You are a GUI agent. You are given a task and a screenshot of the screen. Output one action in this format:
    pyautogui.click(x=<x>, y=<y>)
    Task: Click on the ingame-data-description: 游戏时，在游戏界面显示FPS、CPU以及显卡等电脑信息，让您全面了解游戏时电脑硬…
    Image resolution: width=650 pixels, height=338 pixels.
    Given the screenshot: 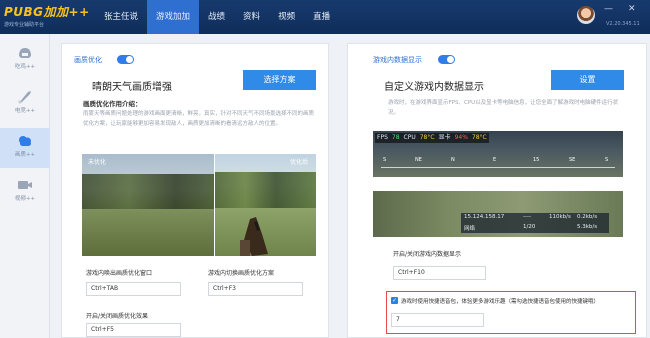 What is the action you would take?
    pyautogui.click(x=503, y=108)
    